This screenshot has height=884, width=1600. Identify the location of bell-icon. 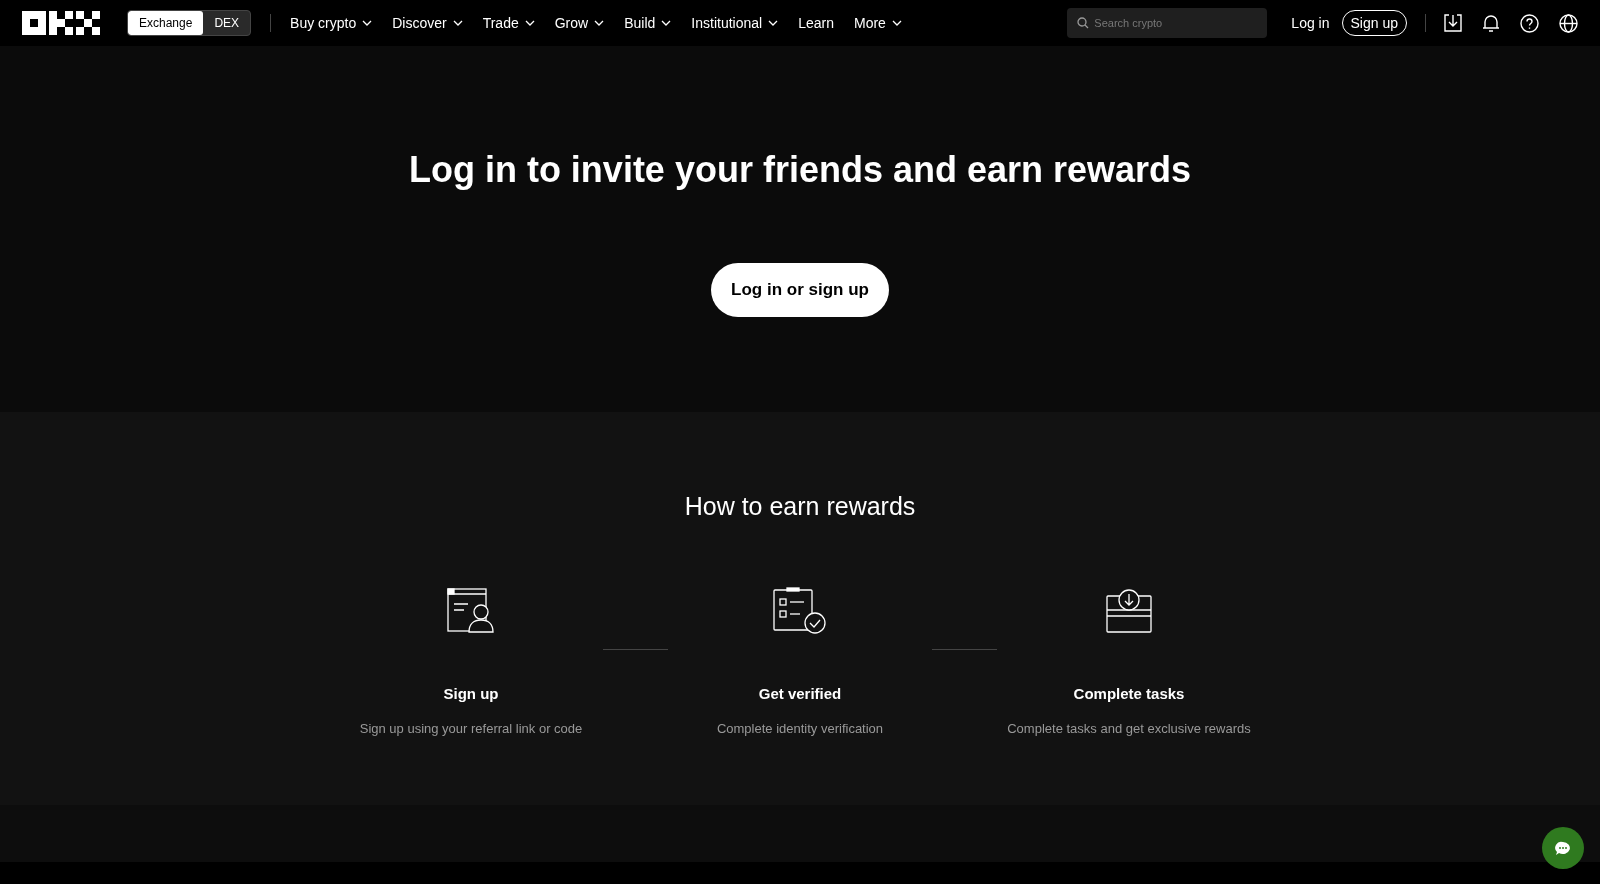
(1491, 23).